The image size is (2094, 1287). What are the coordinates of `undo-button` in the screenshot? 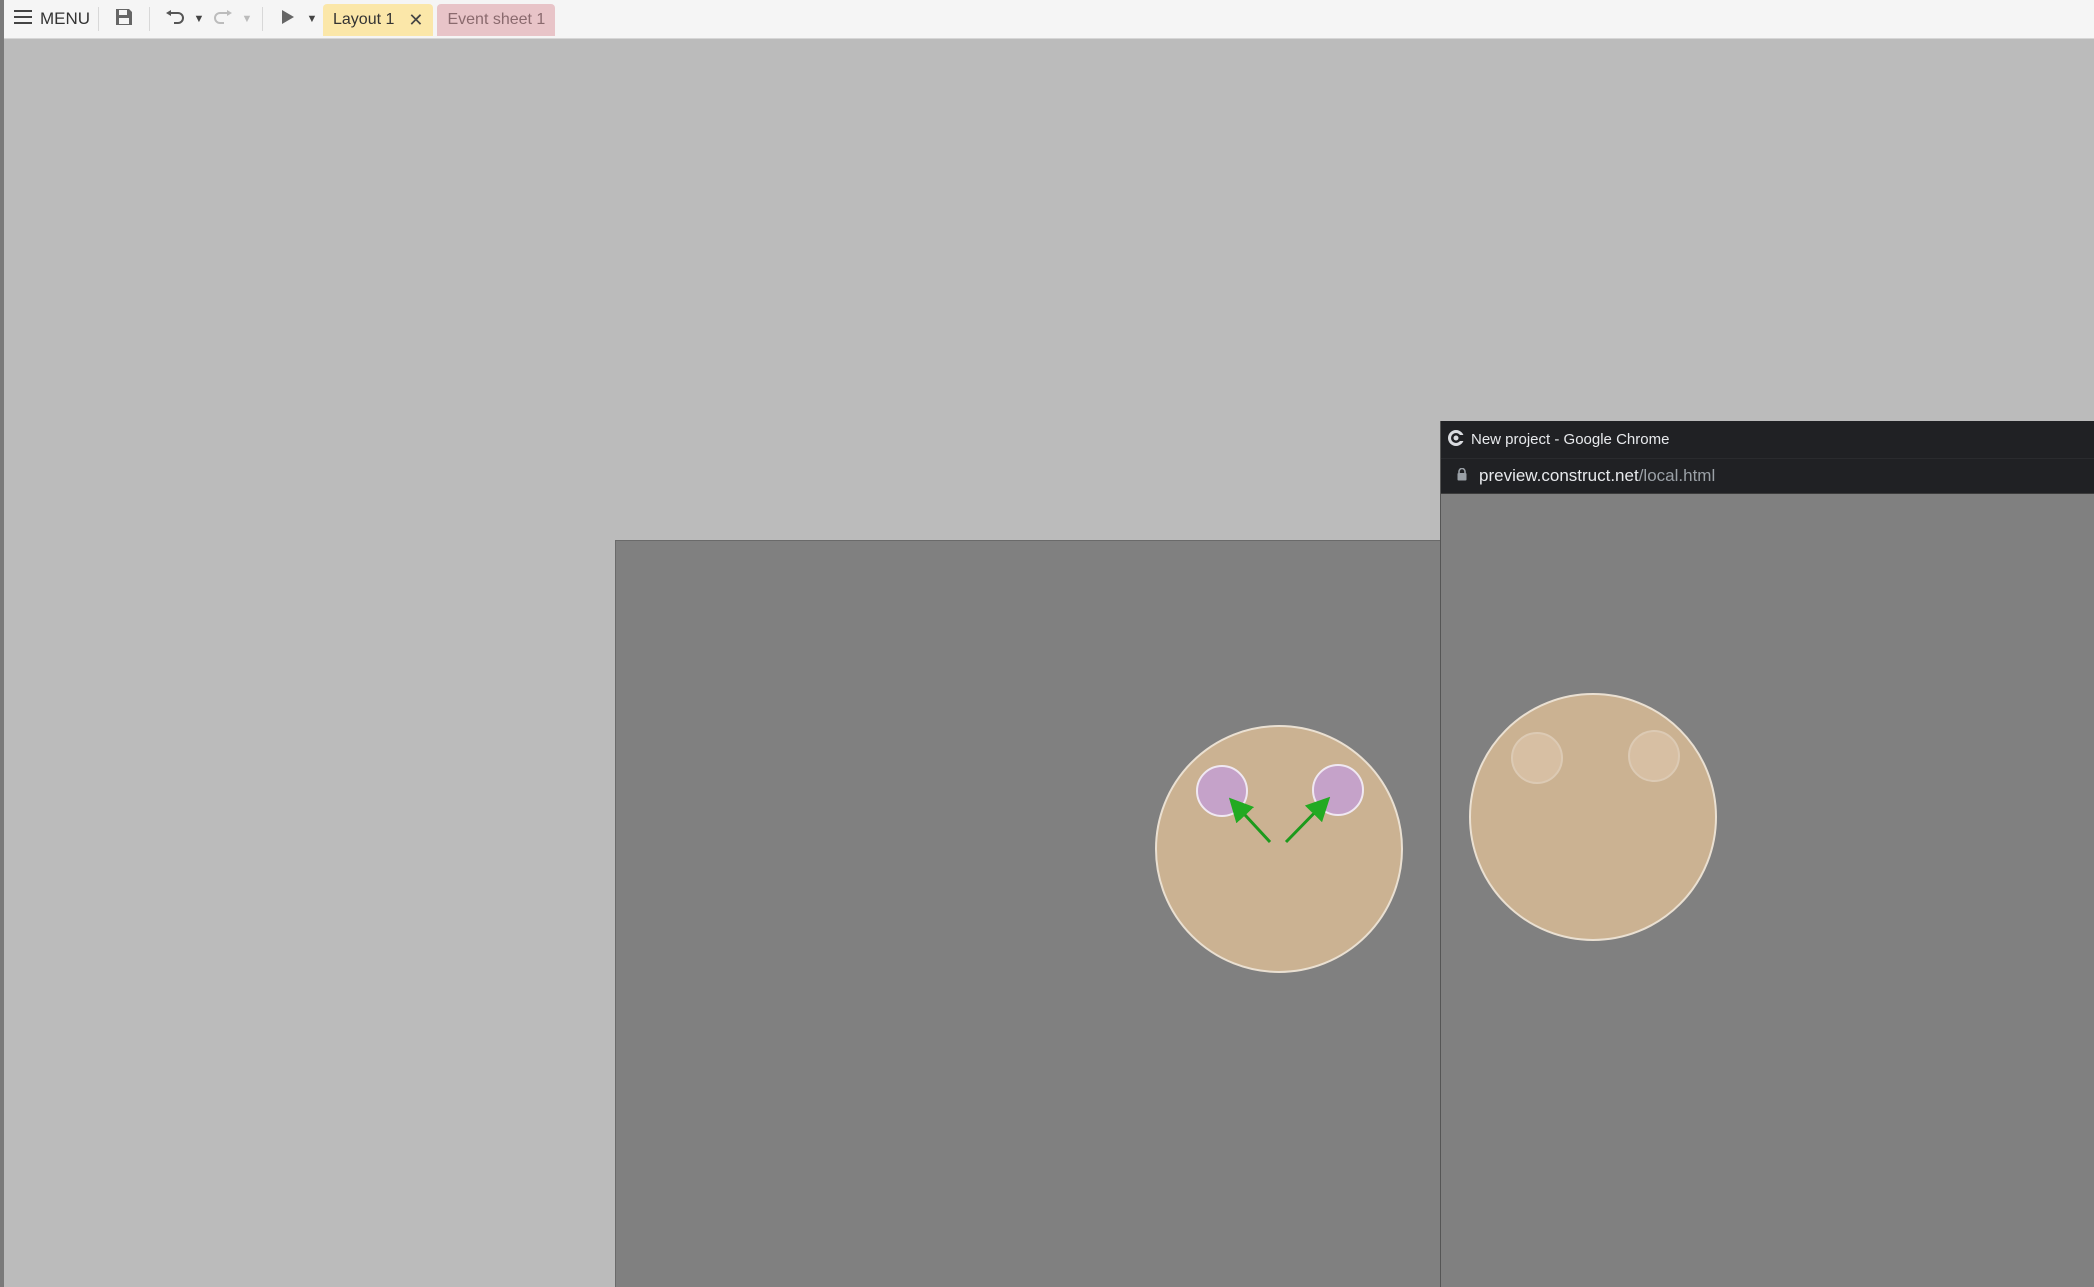 It's located at (175, 19).